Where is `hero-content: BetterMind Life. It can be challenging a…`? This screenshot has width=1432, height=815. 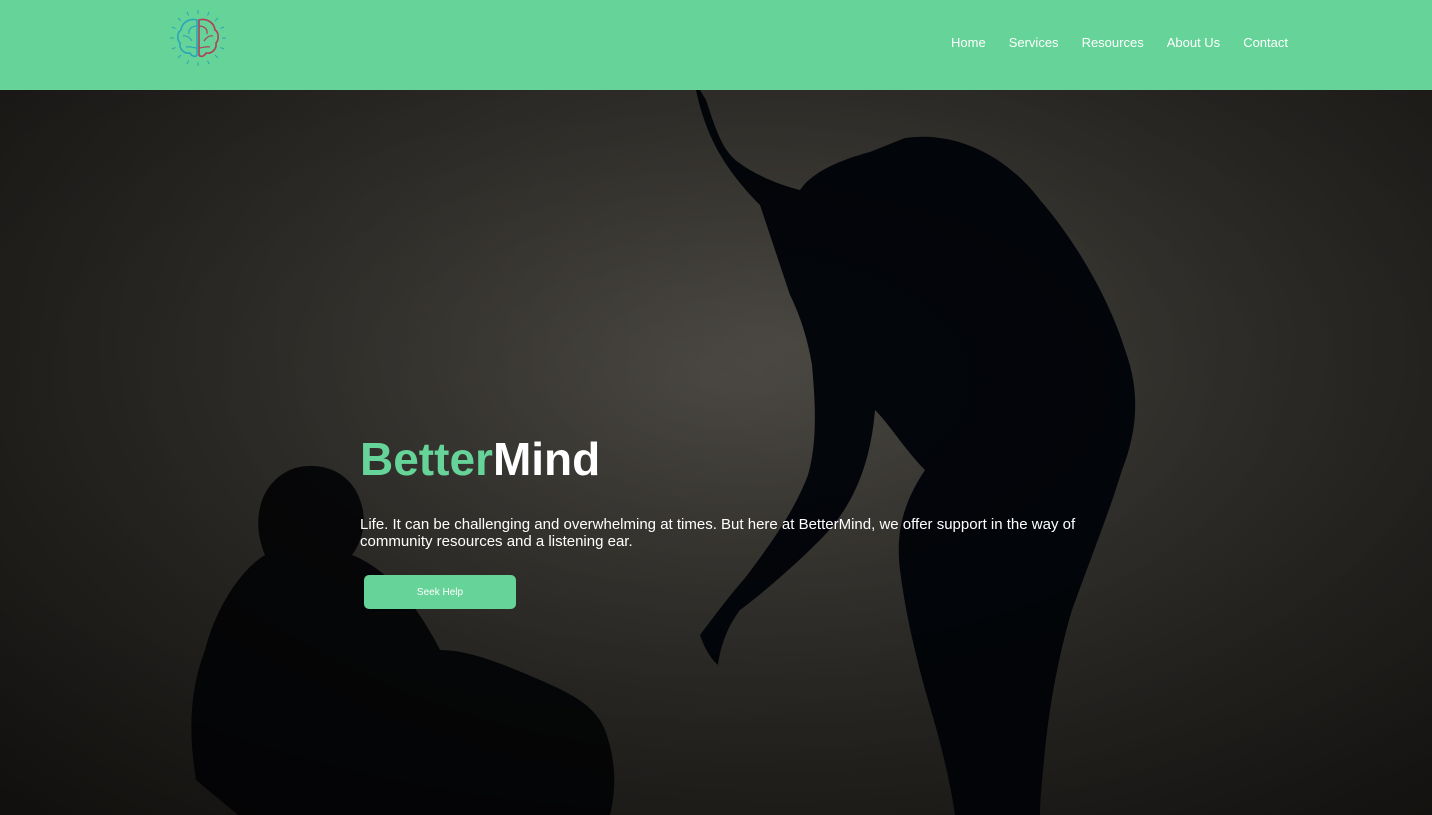 hero-content: BetterMind Life. It can be challenging a… is located at coordinates (720, 520).